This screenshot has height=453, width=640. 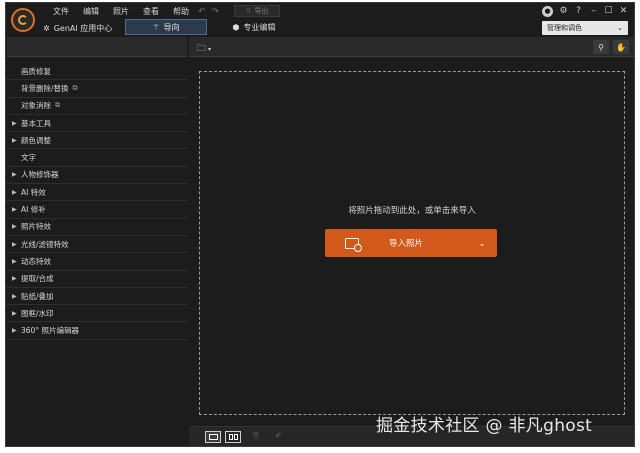 What do you see at coordinates (97, 124) in the screenshot?
I see `sidebar-item: ▶ 基本工具` at bounding box center [97, 124].